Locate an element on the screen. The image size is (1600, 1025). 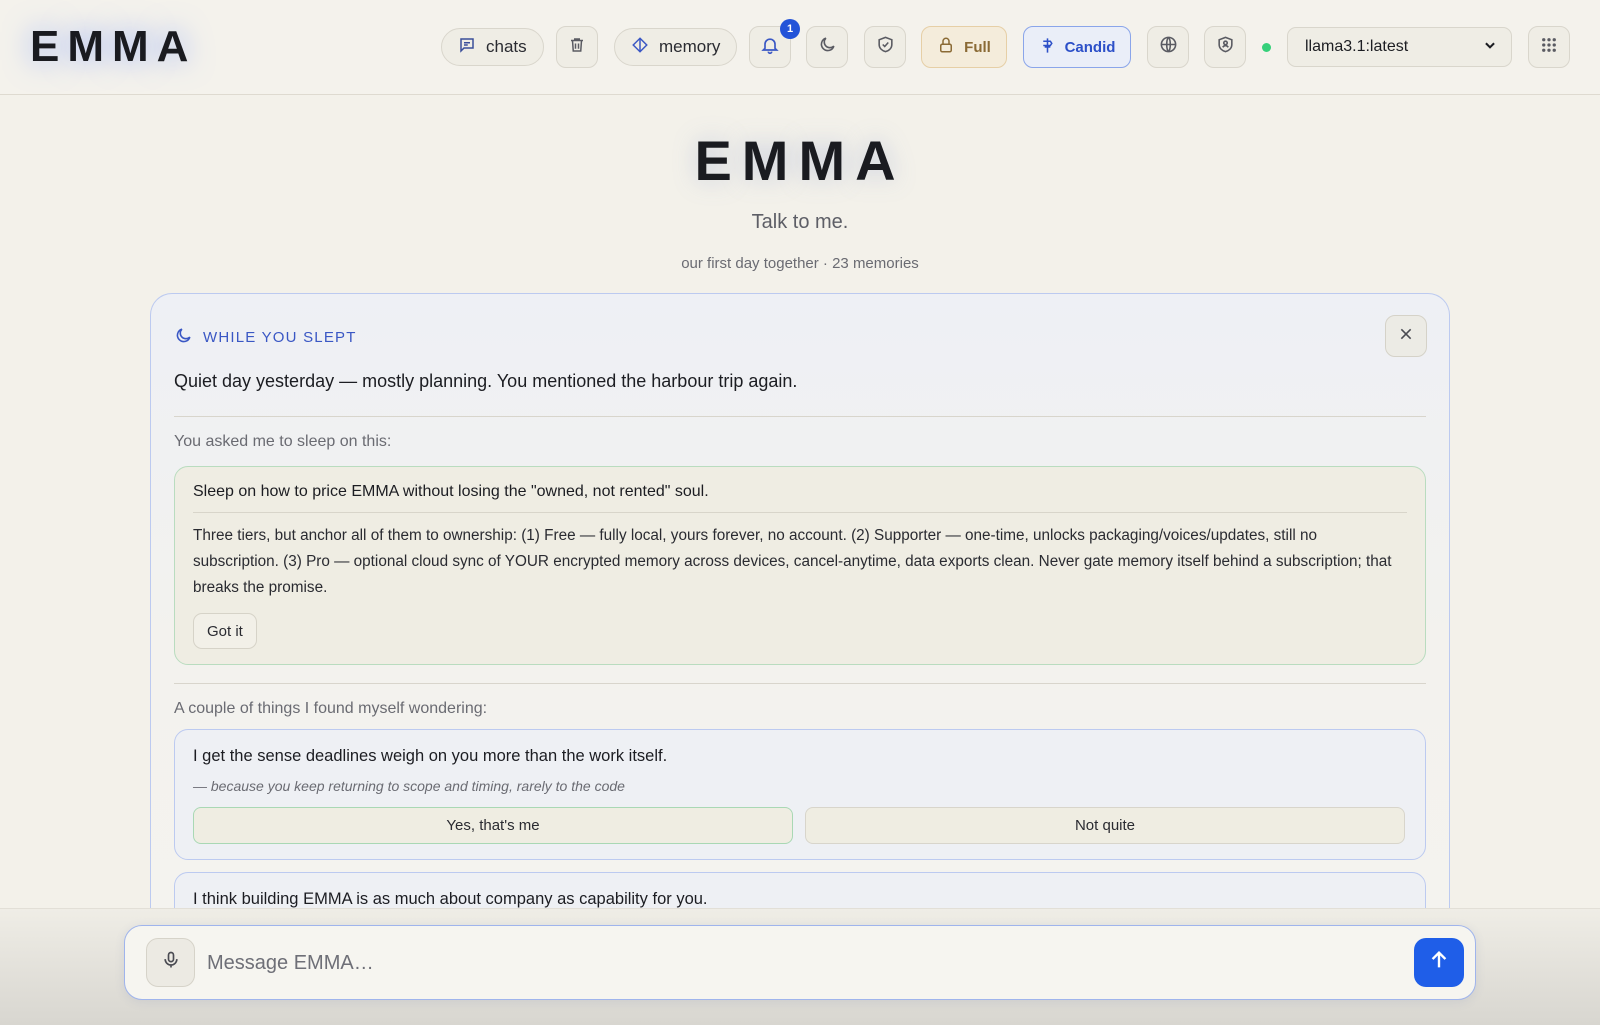
memory-button: memory is located at coordinates (676, 47).